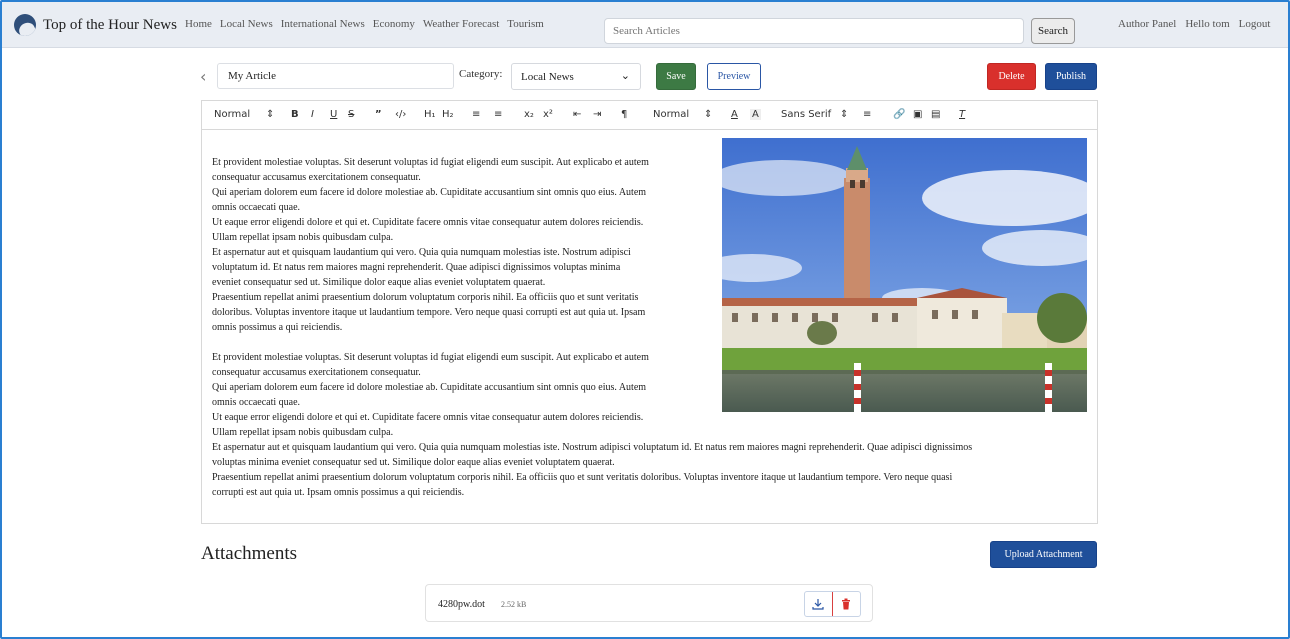 The height and width of the screenshot is (639, 1290). I want to click on attachment-item: 4280pw.dot 2.52 kB, so click(649, 603).